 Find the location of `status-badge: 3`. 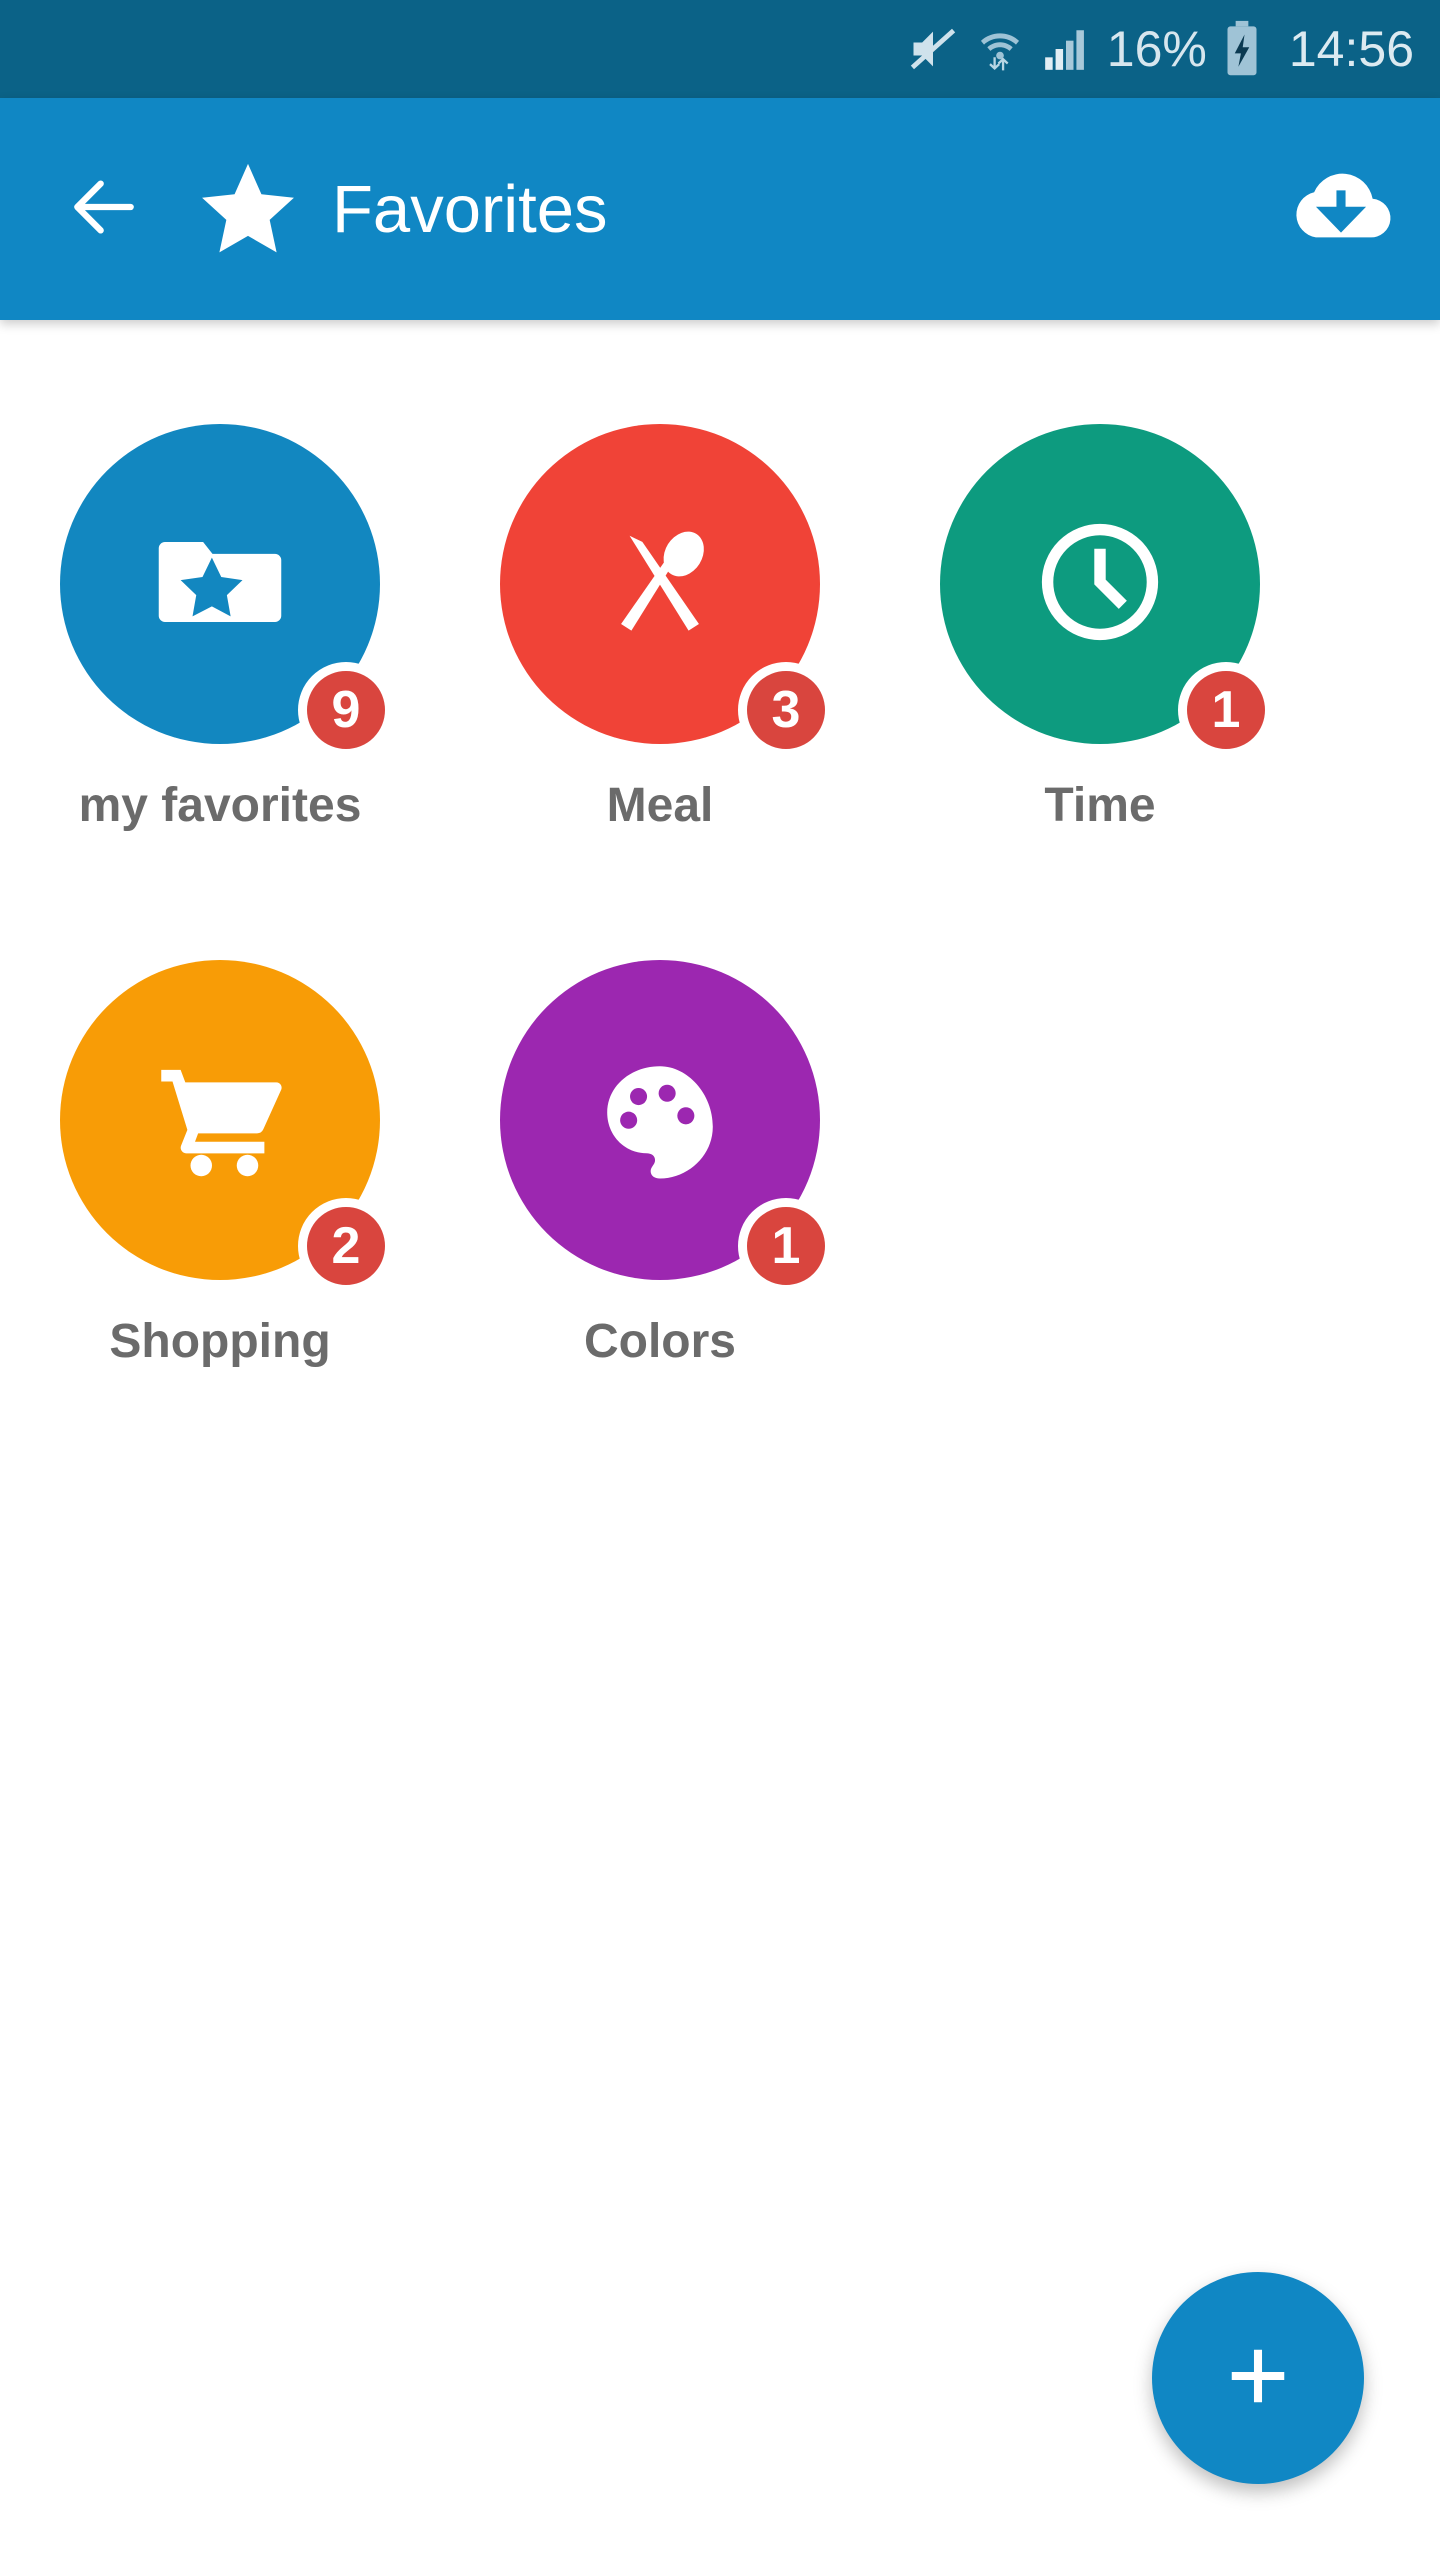

status-badge: 3 is located at coordinates (786, 710).